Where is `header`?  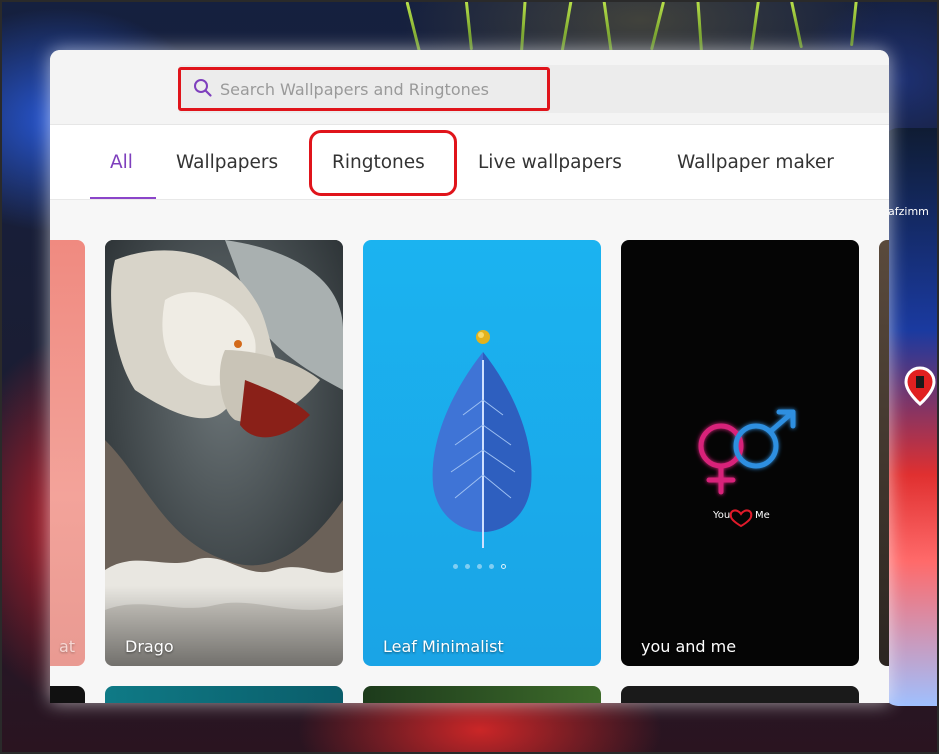
header is located at coordinates (469, 87).